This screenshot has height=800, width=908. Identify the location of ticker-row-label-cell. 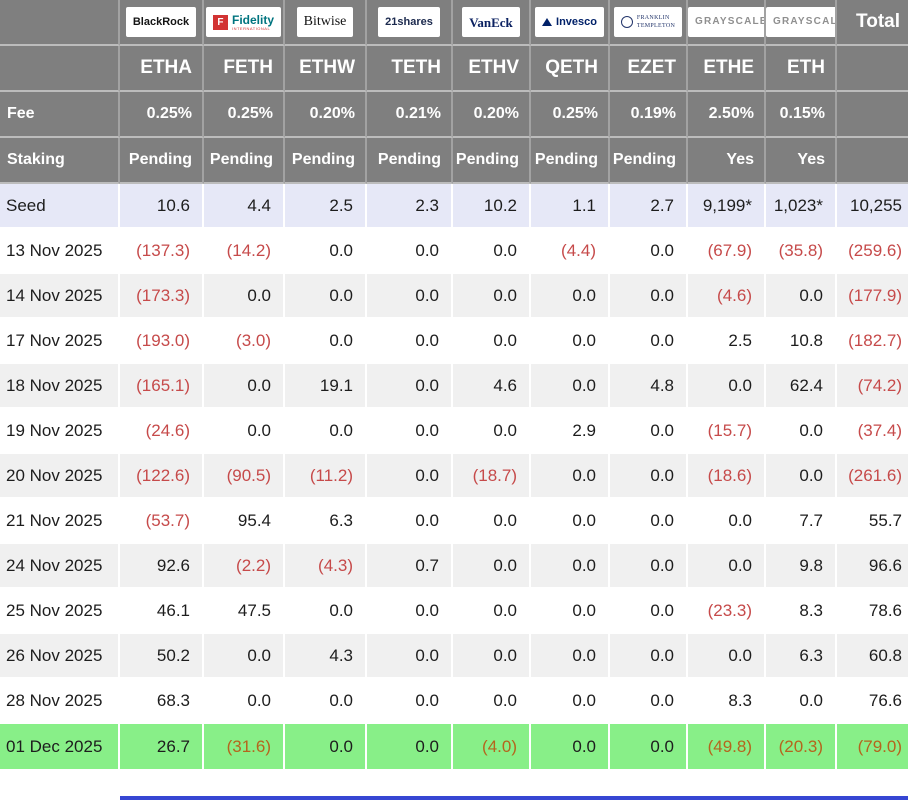
(60, 69).